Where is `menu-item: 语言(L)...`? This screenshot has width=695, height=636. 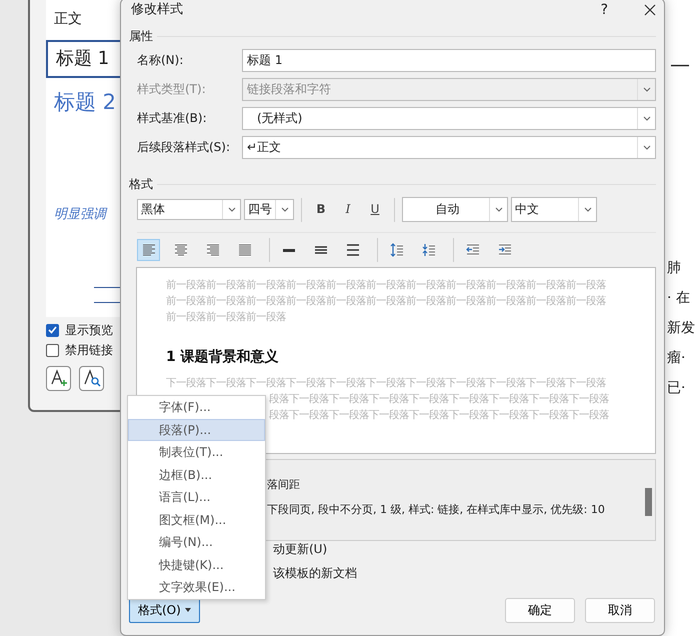 menu-item: 语言(L)... is located at coordinates (196, 497).